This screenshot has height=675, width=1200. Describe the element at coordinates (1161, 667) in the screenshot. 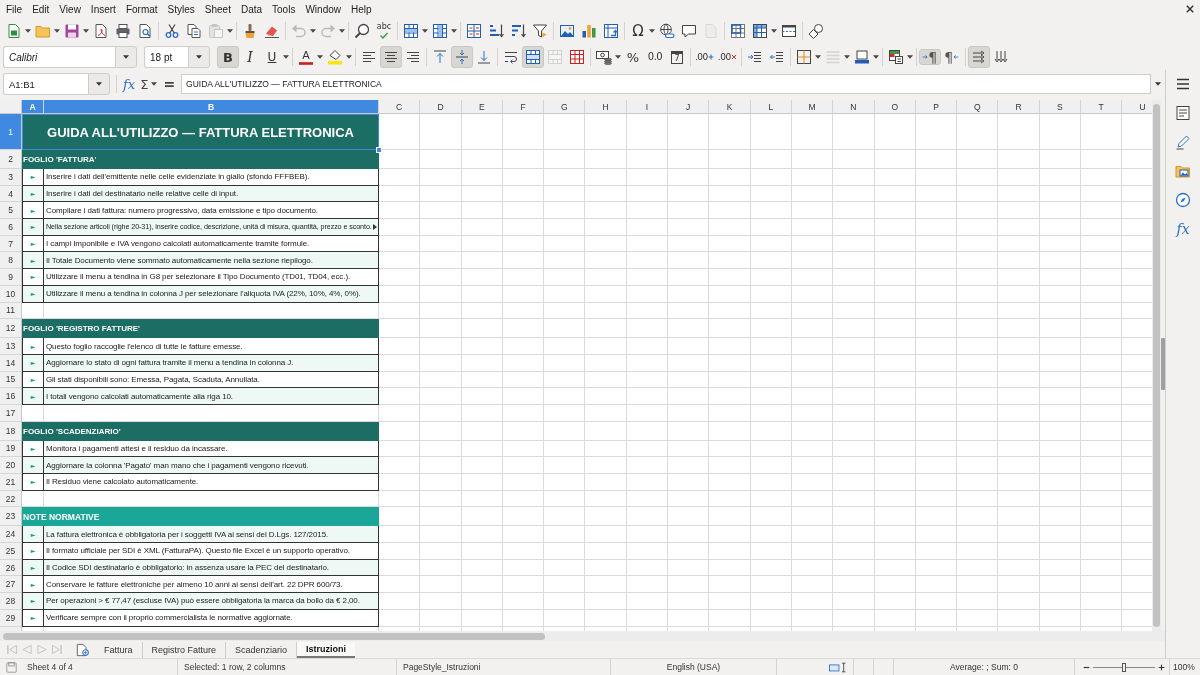

I see `plus-icon` at that location.